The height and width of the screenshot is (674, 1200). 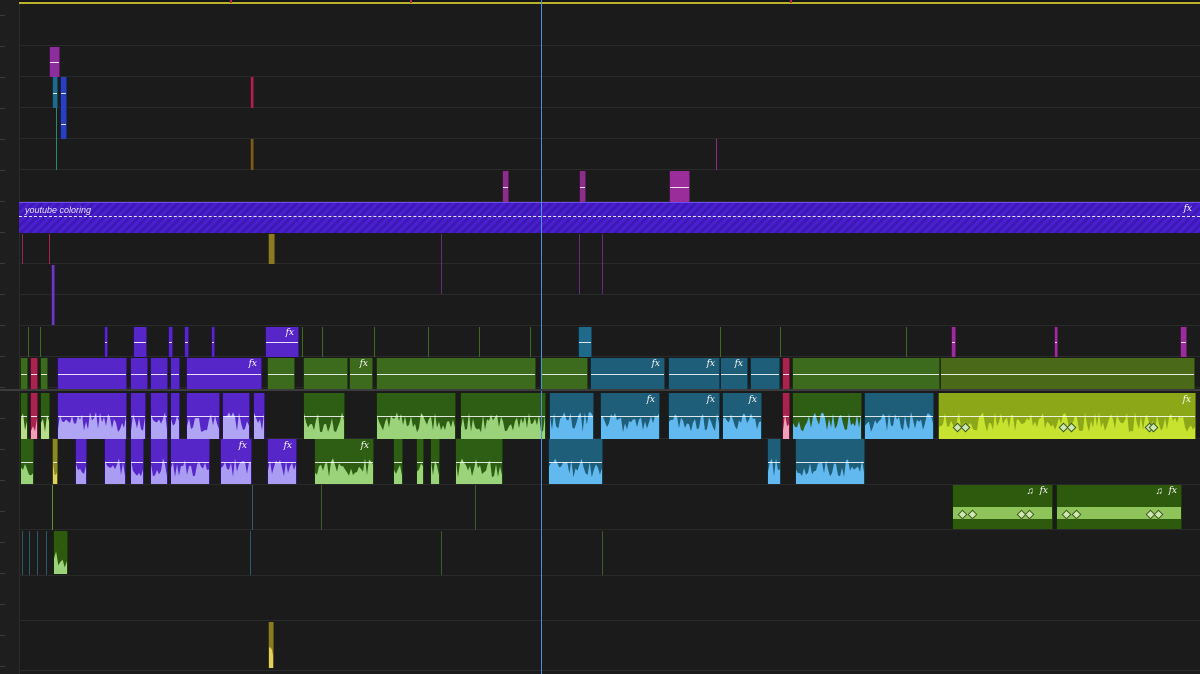 I want to click on music-clip: fx ♫, so click(x=1119, y=507).